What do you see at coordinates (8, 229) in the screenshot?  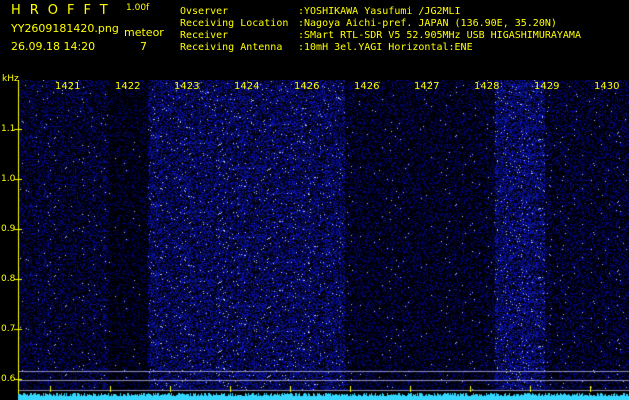 I see `y-tick-label: 0.9` at bounding box center [8, 229].